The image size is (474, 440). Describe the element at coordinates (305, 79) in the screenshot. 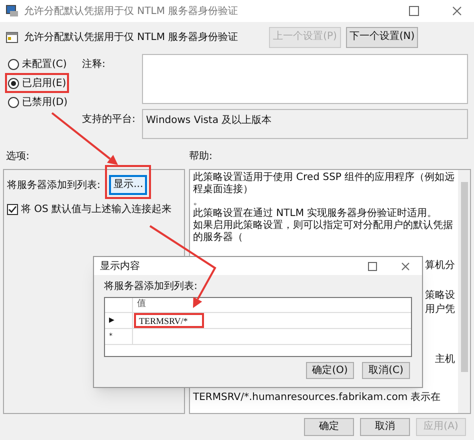

I see `comment-field` at that location.